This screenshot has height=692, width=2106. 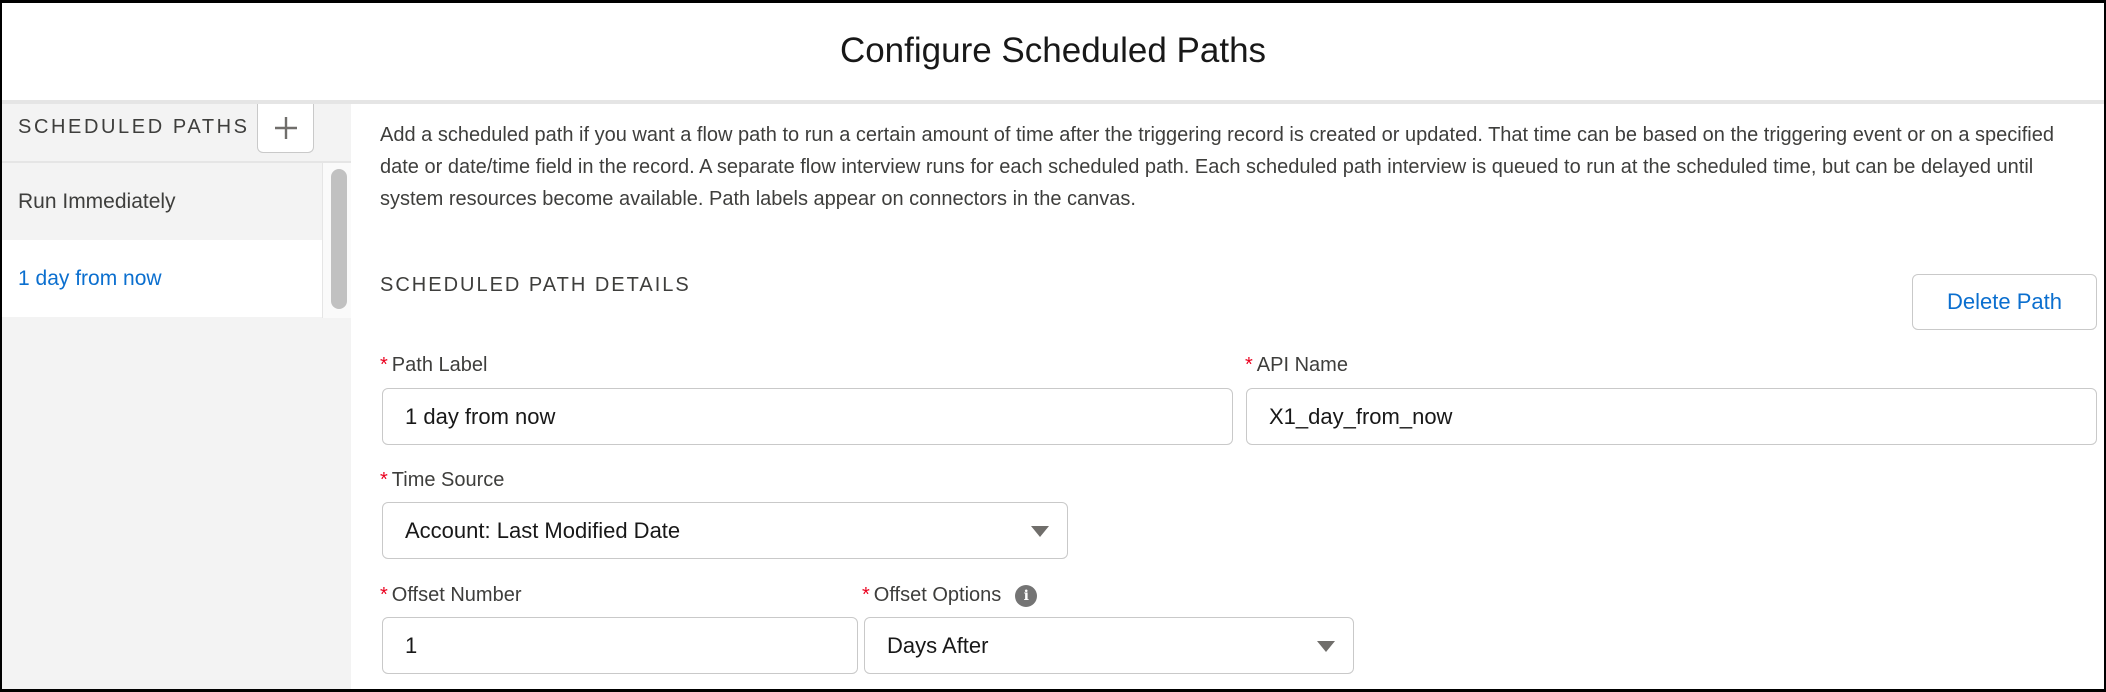 I want to click on api-name-input: X1_day_from_now, so click(x=1671, y=416).